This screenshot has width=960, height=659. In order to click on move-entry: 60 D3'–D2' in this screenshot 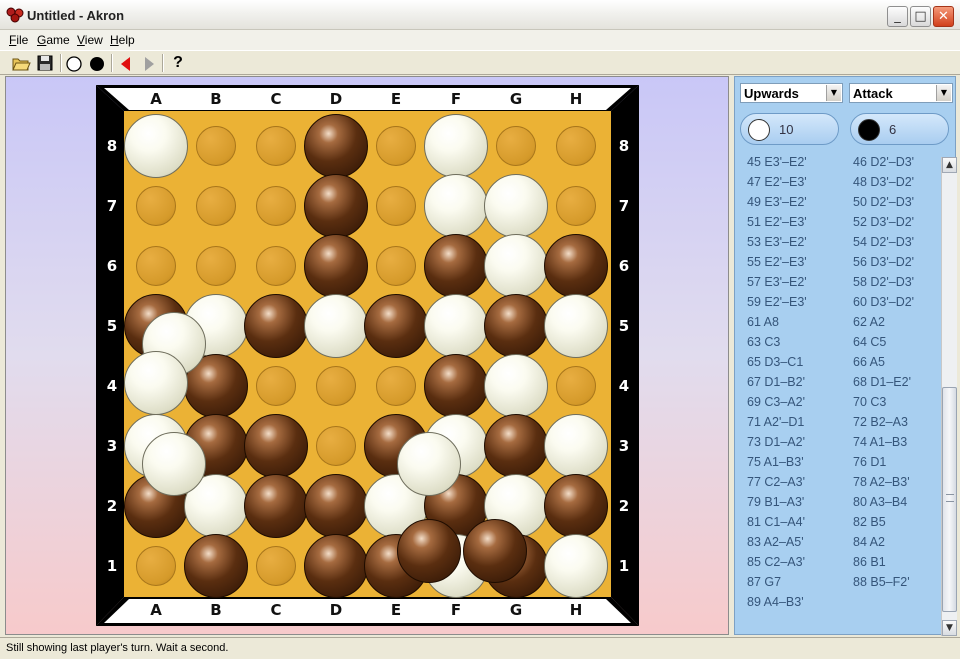, I will do `click(883, 302)`.